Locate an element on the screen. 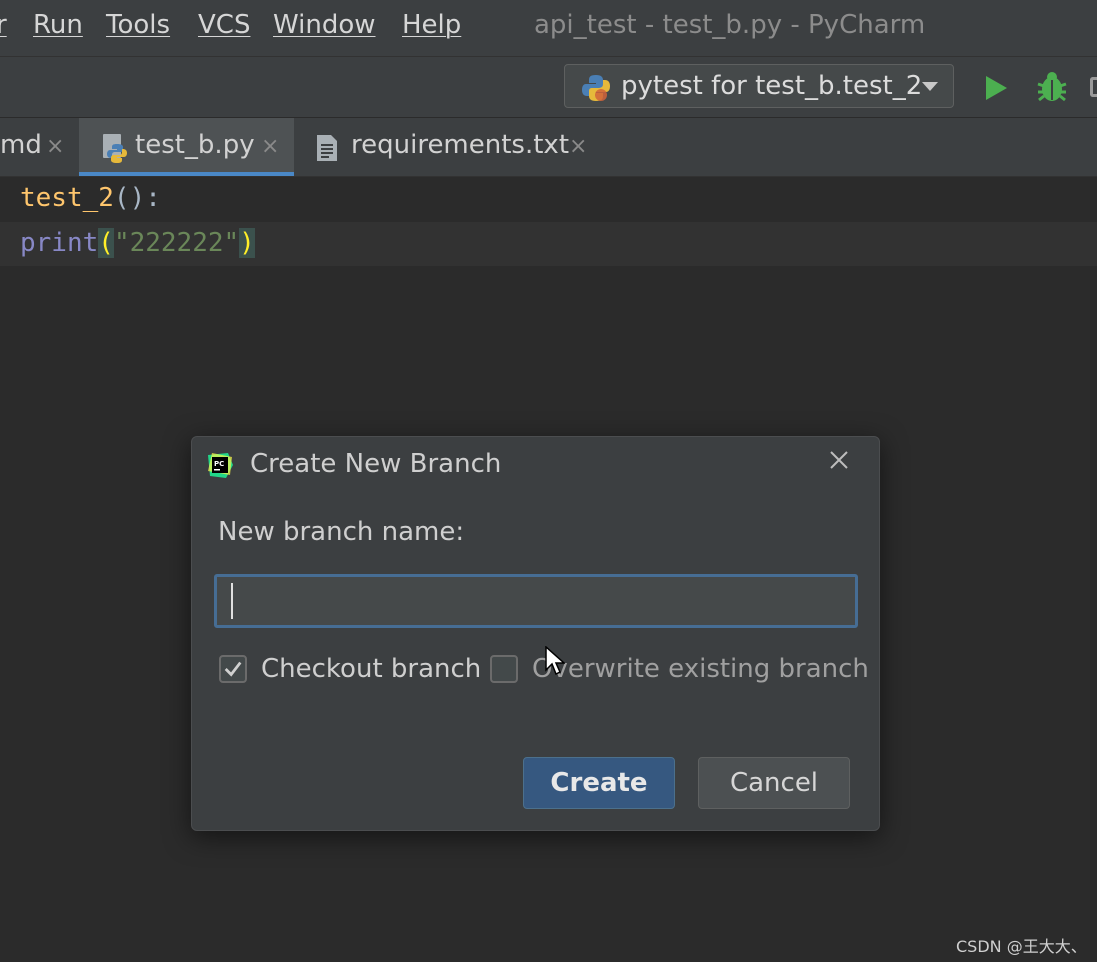 Image resolution: width=1097 pixels, height=962 pixels. text-caret is located at coordinates (232, 601).